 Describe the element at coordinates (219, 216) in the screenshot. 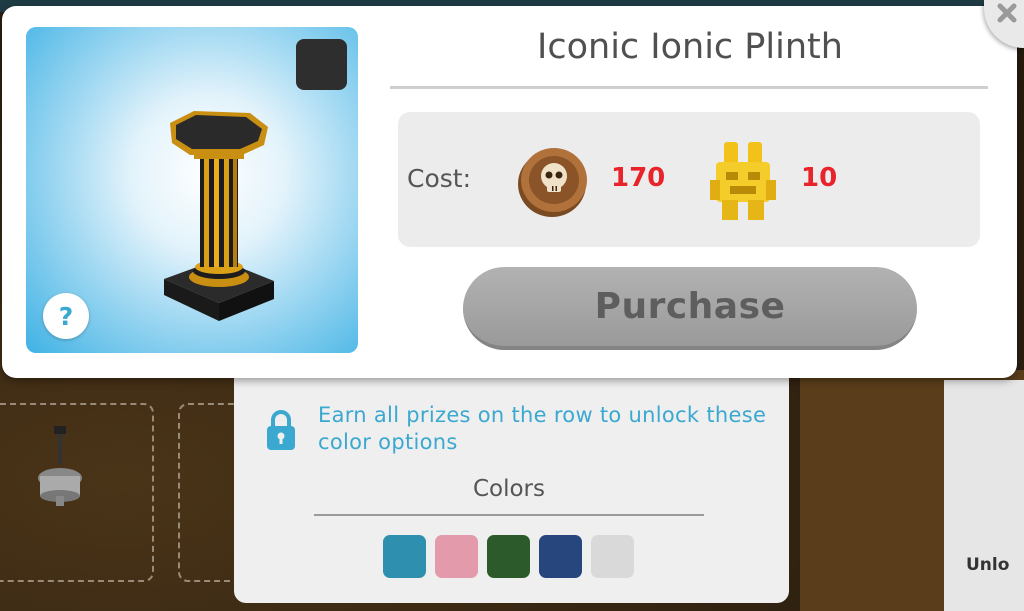

I see `ionic-plinth-image` at that location.